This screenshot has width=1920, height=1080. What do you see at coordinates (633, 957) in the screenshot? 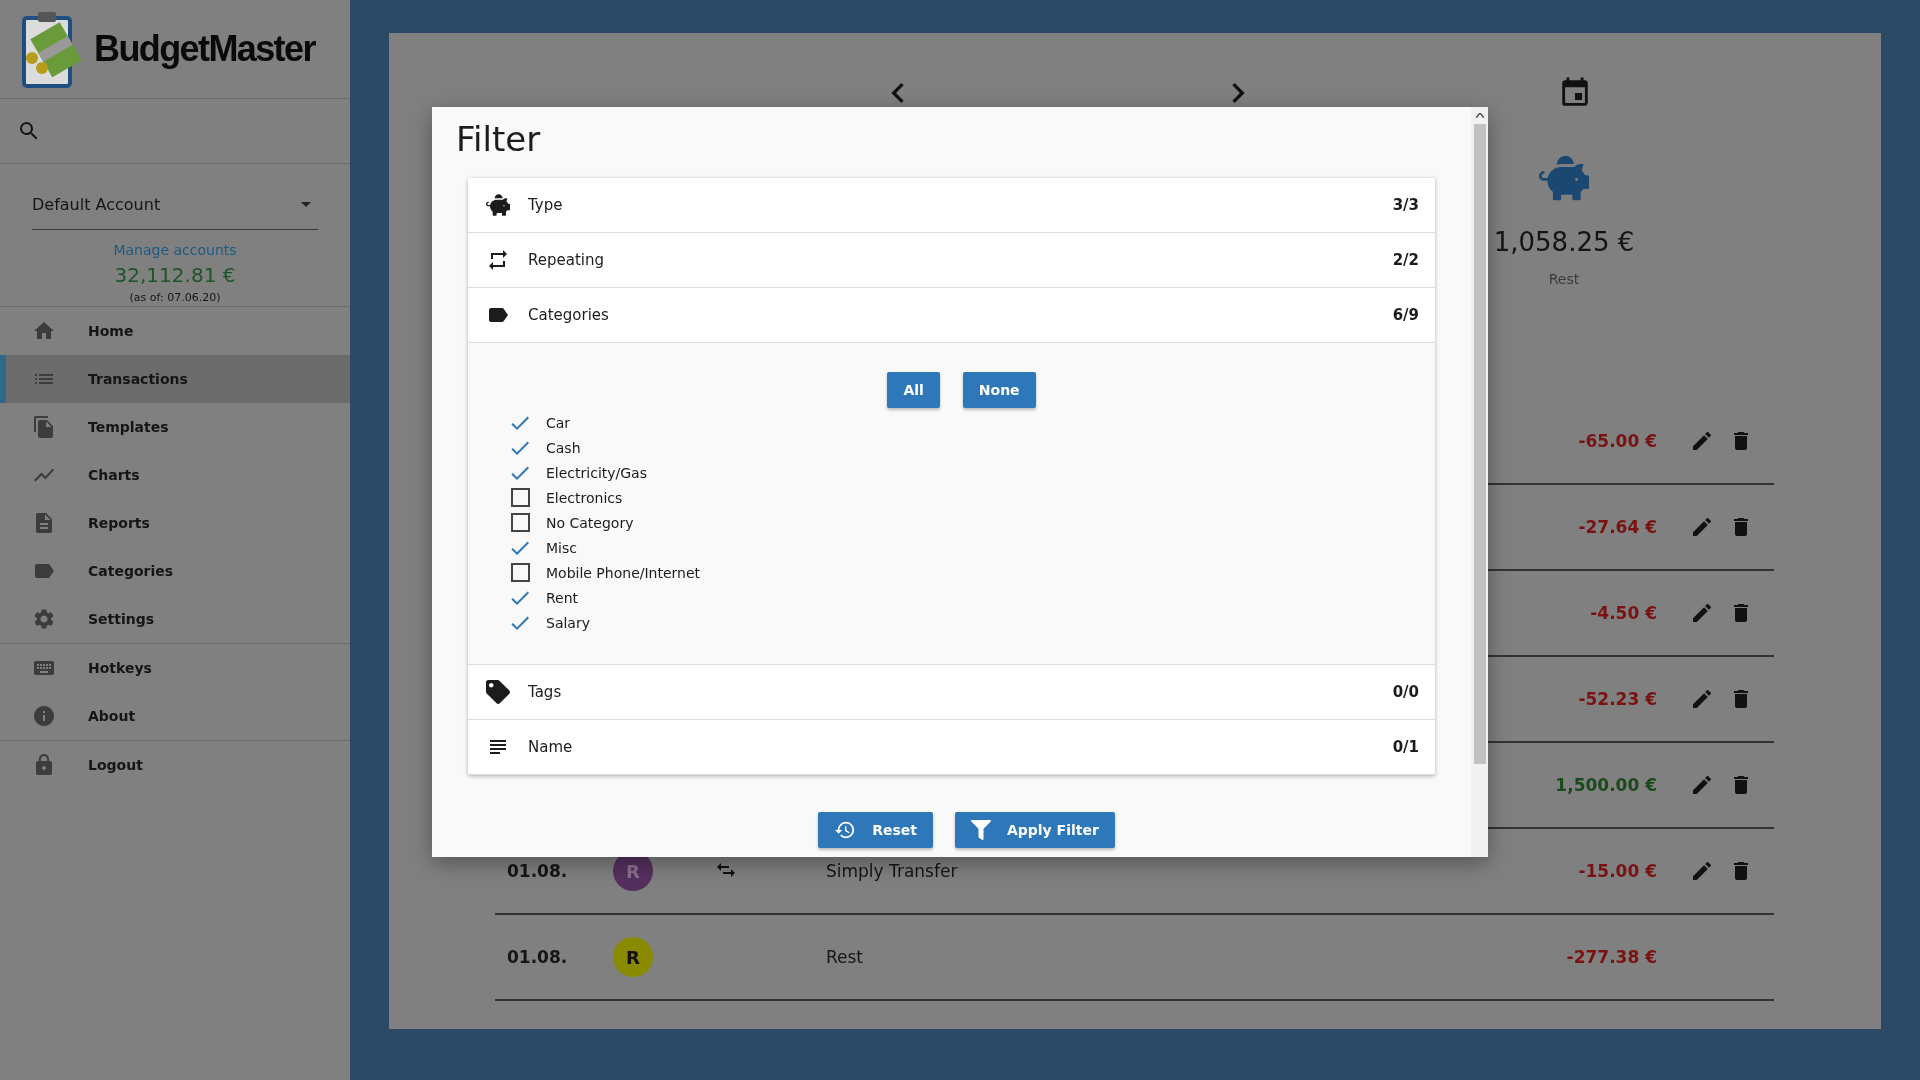
I see `category-avatar: R` at bounding box center [633, 957].